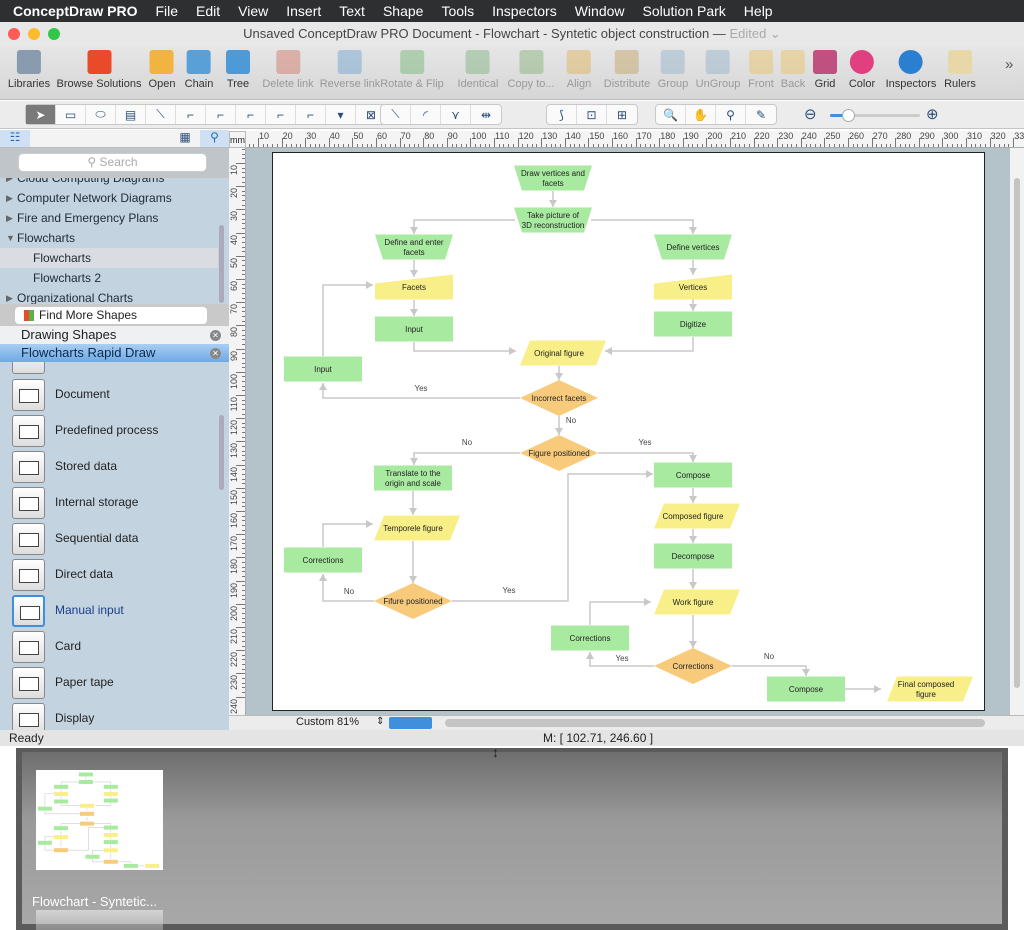 The image size is (1024, 930). I want to click on connector-n2-n4, so click(642, 226).